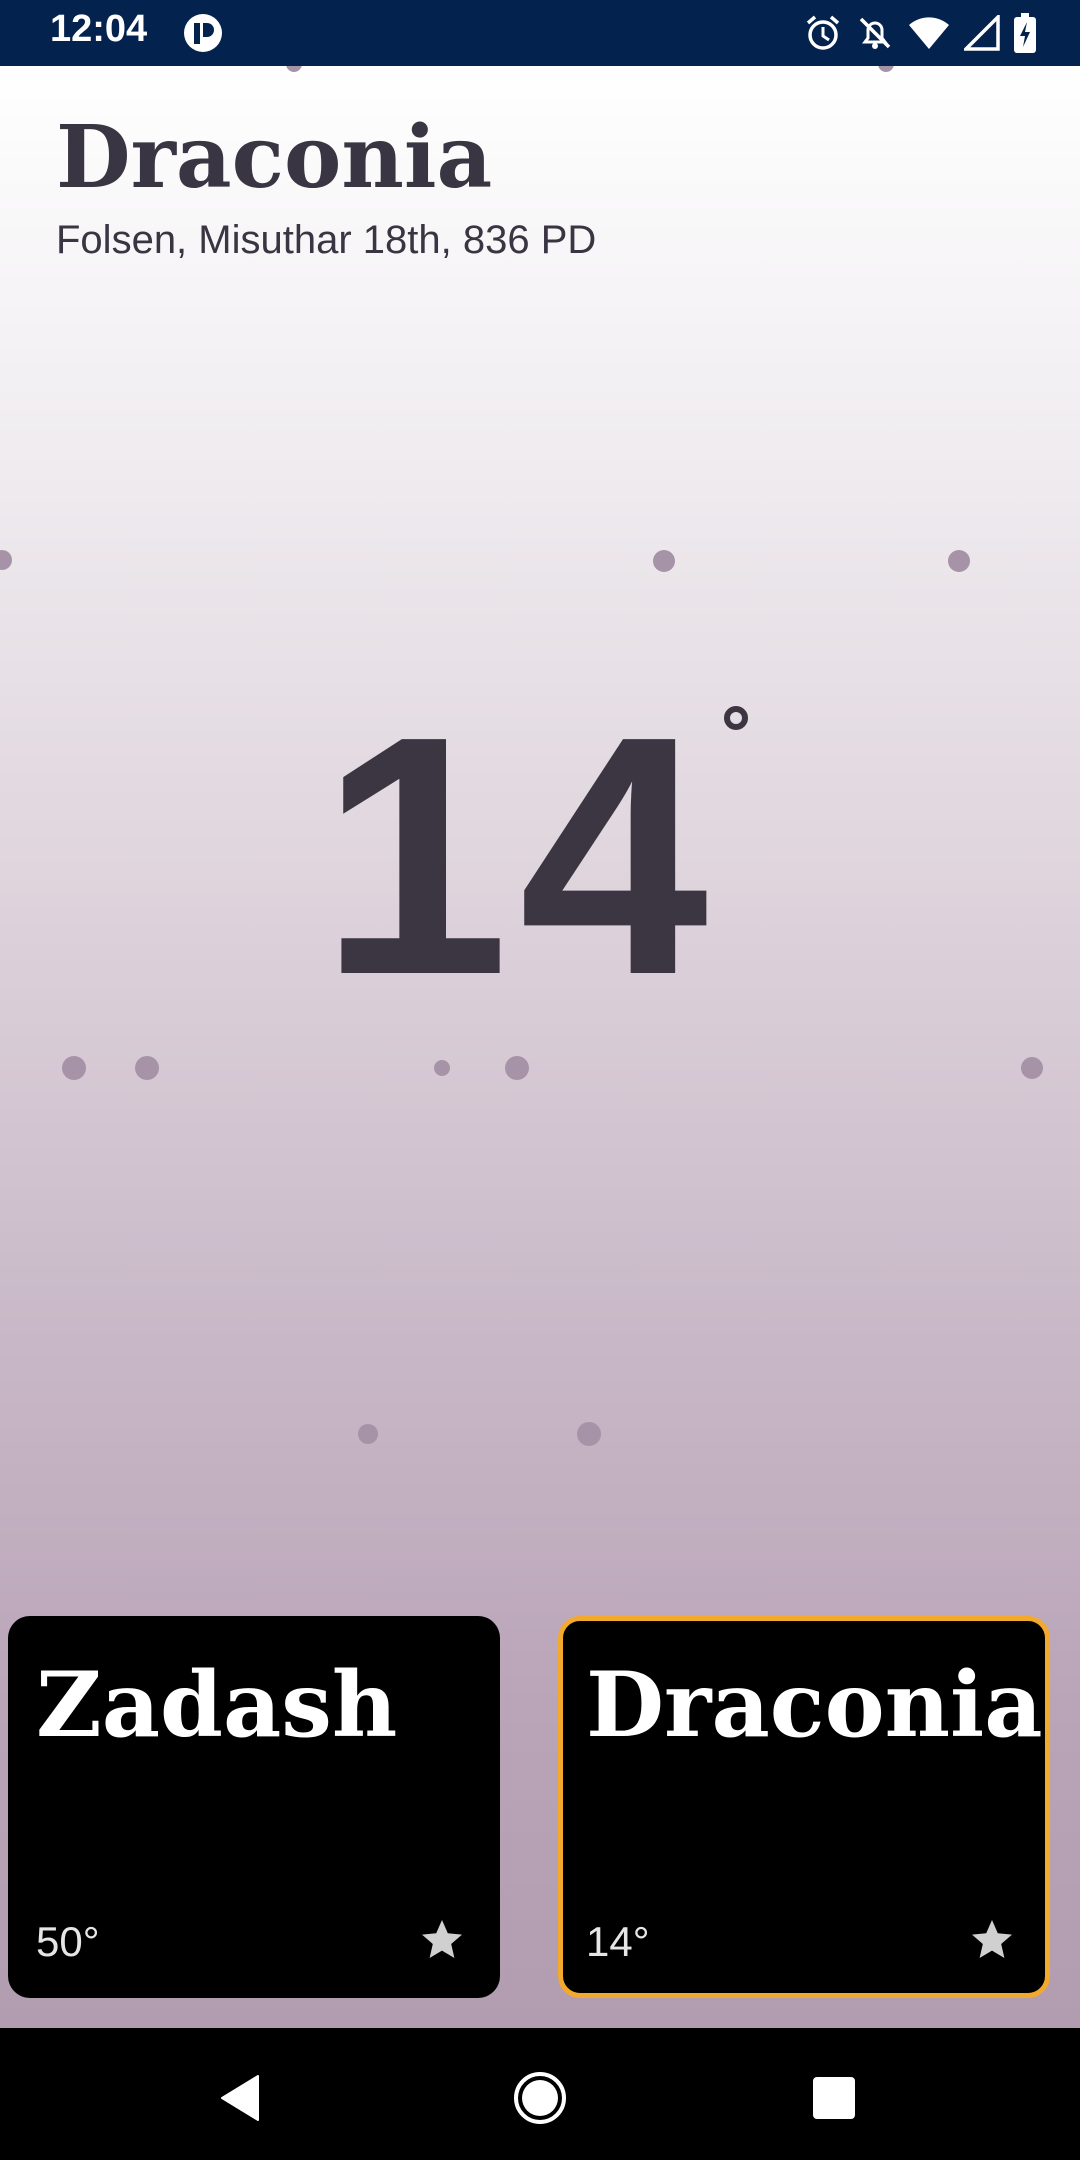 Image resolution: width=1080 pixels, height=2160 pixels. I want to click on status-time: 12:04, so click(99, 29).